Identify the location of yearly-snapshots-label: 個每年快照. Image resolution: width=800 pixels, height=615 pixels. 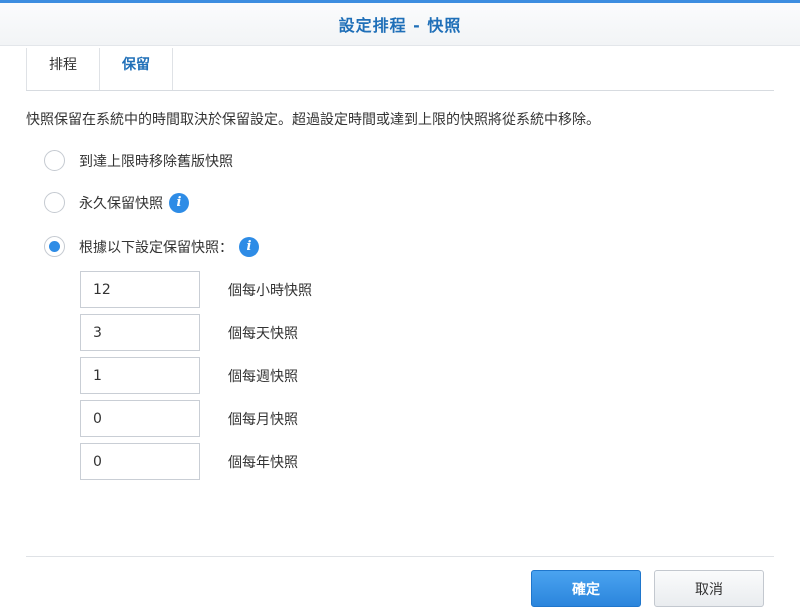
(263, 462).